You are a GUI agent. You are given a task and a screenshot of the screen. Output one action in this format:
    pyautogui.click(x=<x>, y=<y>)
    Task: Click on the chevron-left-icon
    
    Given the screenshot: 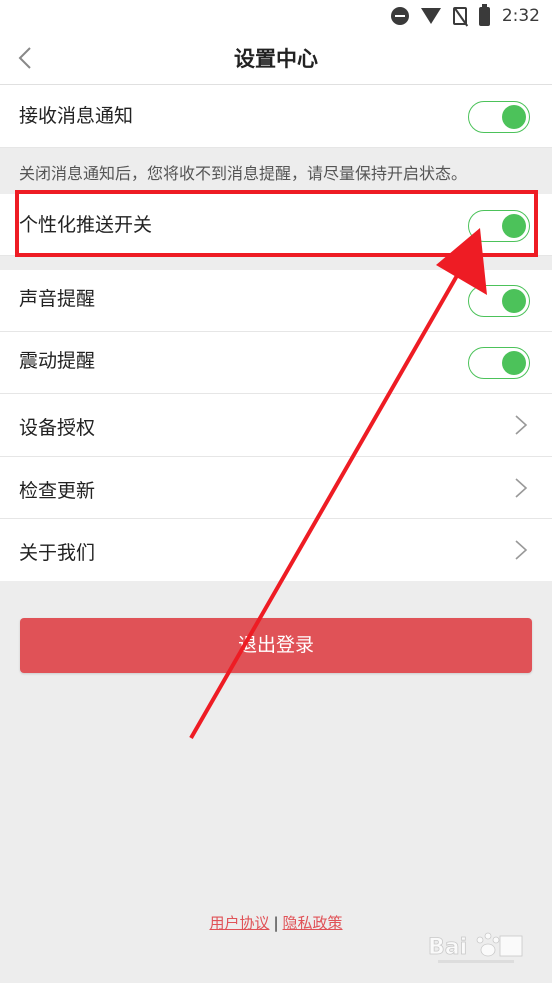 What is the action you would take?
    pyautogui.click(x=26, y=58)
    